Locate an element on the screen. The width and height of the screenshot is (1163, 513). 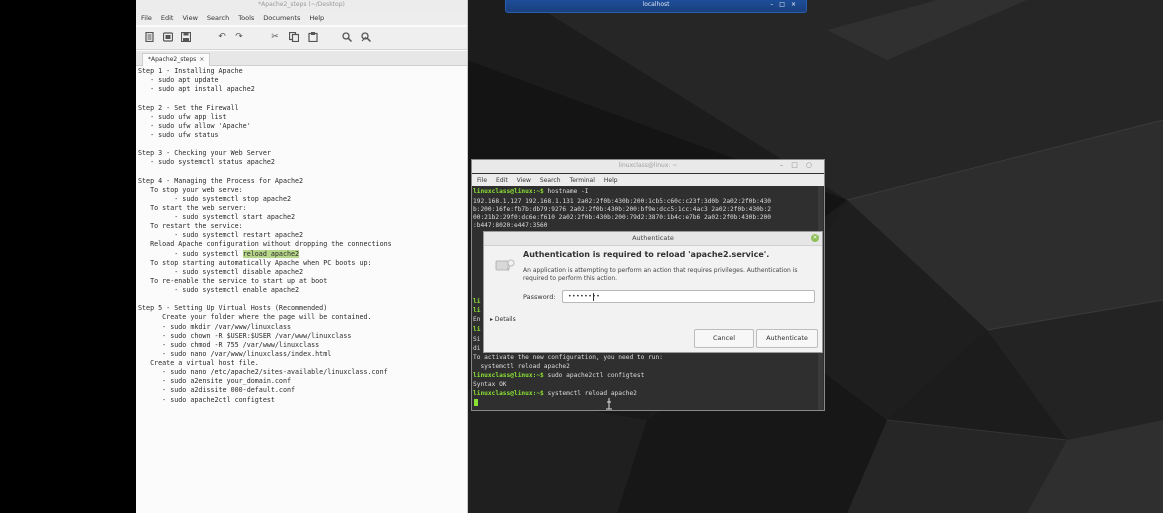
terminal-title: linuxclass@linux: ~ is located at coordinates (648, 165).